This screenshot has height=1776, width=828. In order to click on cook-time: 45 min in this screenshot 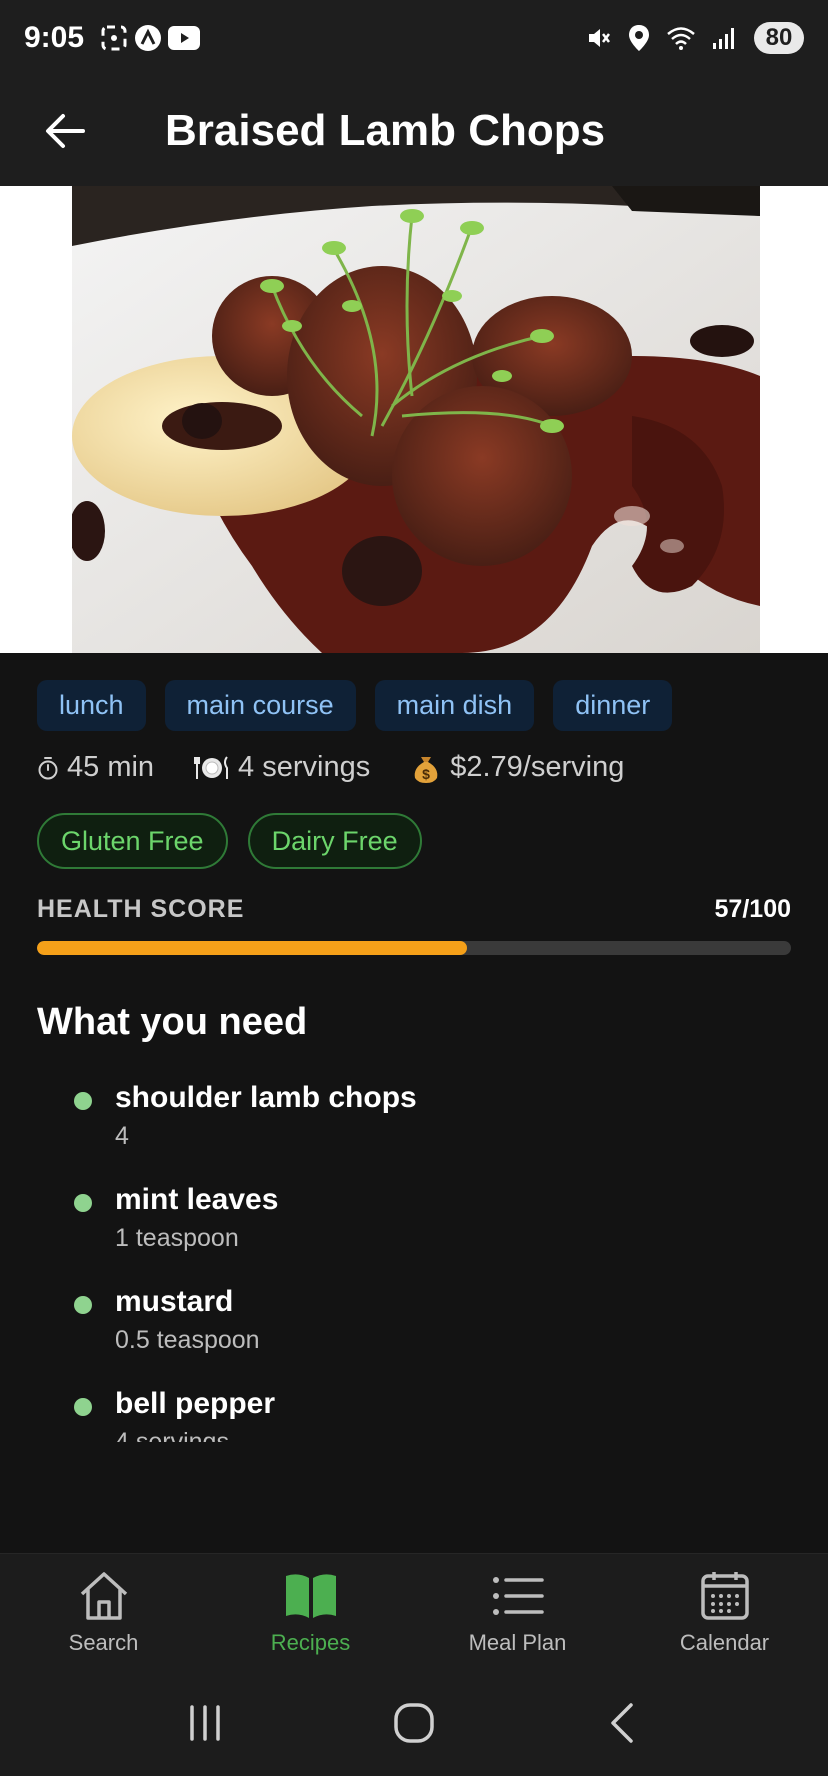, I will do `click(95, 767)`.